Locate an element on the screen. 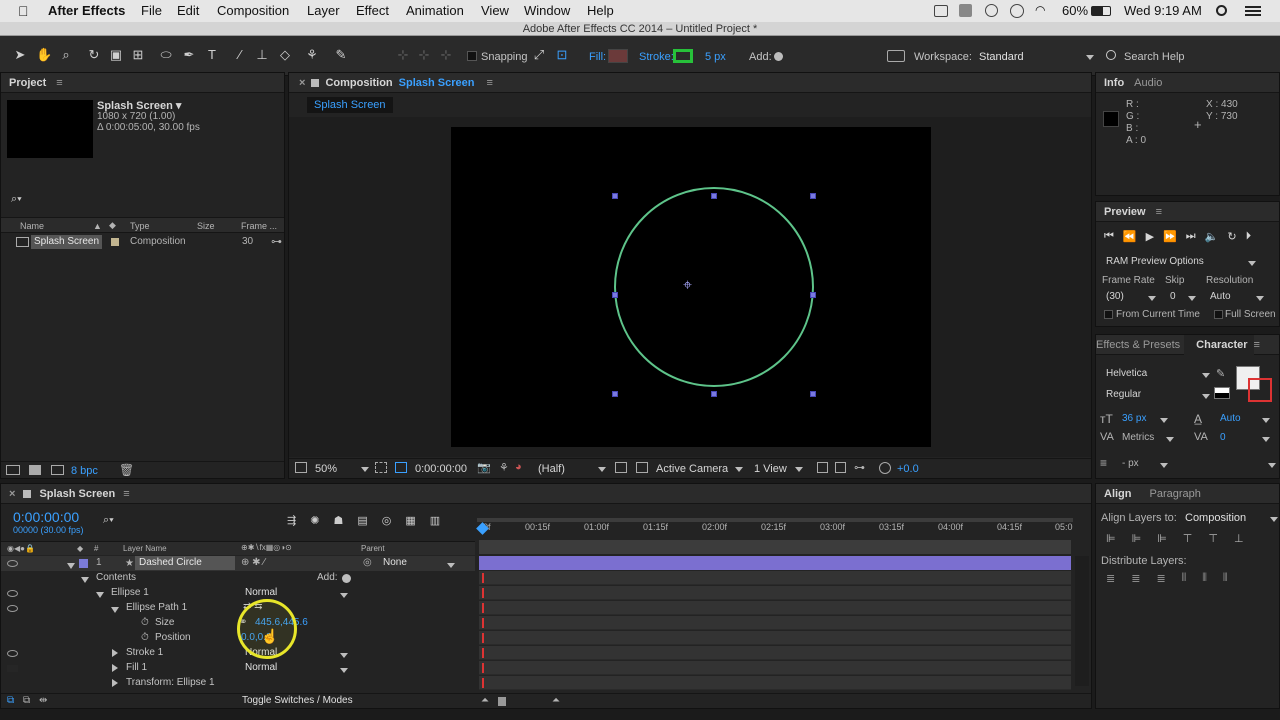  ellipse-blend-dropdown-icon is located at coordinates (341, 595).